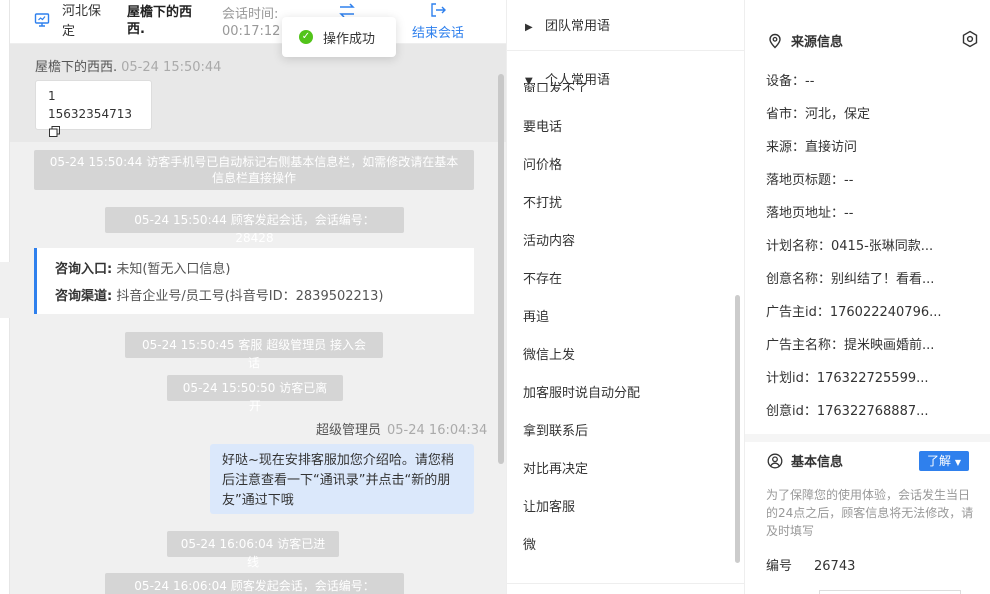 This screenshot has height=594, width=990. Describe the element at coordinates (253, 550) in the screenshot. I see `system-message: 05-24 16:06:04 访客已进线` at that location.